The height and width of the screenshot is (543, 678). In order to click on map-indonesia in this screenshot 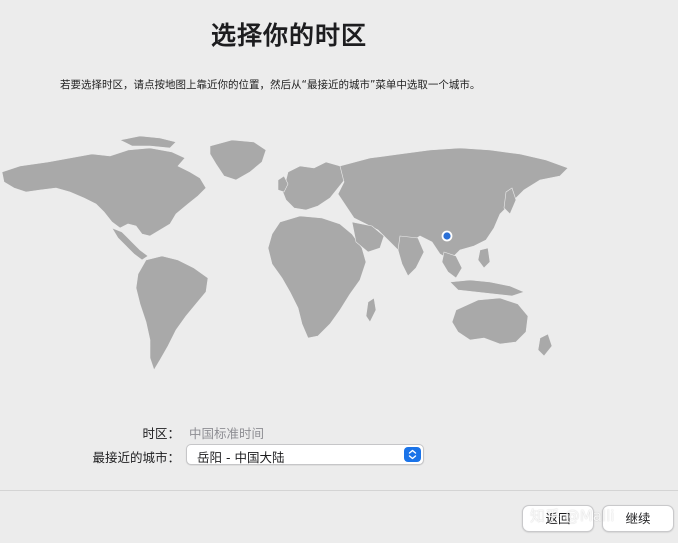, I will do `click(487, 288)`.